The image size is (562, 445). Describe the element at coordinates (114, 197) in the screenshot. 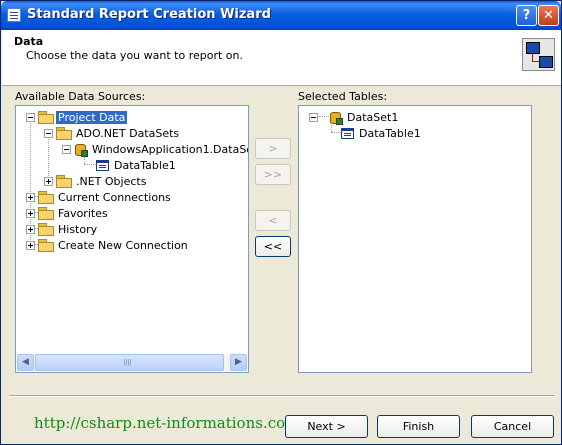

I see `tree-item-label: Current Connections` at that location.